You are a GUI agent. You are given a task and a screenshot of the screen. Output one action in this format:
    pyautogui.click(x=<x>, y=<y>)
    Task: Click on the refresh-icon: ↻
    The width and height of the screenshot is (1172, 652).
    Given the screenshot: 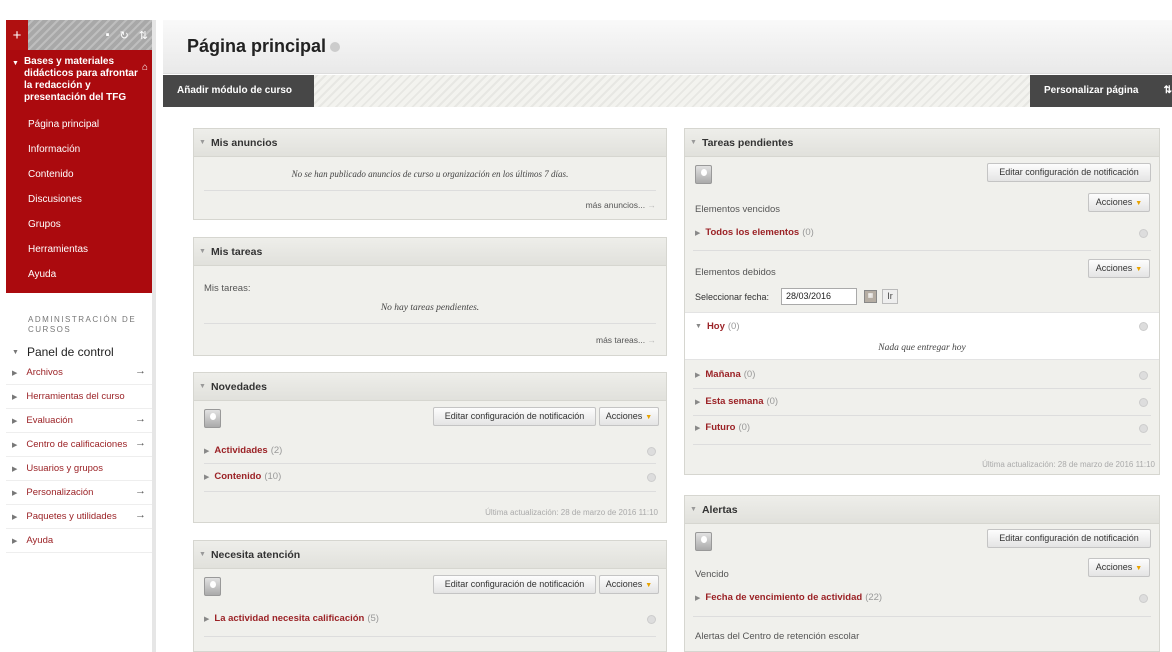 What is the action you would take?
    pyautogui.click(x=124, y=35)
    